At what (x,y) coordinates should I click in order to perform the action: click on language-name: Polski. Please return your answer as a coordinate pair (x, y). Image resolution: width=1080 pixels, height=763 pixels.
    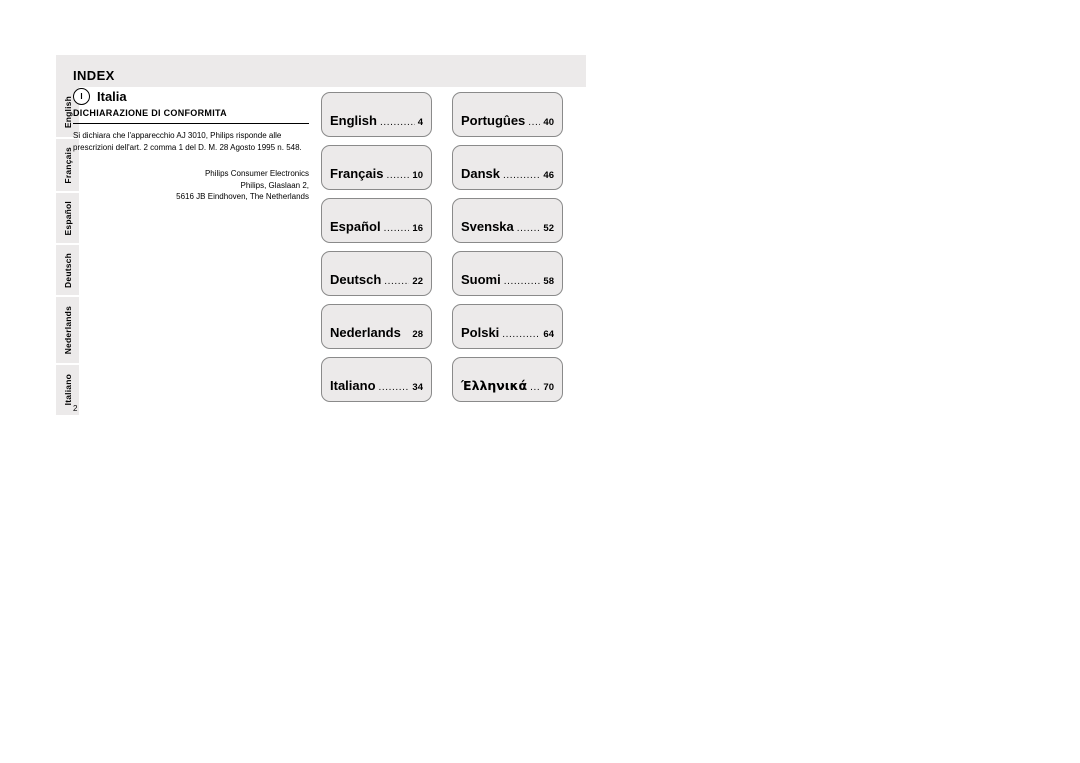
    Looking at the image, I should click on (480, 332).